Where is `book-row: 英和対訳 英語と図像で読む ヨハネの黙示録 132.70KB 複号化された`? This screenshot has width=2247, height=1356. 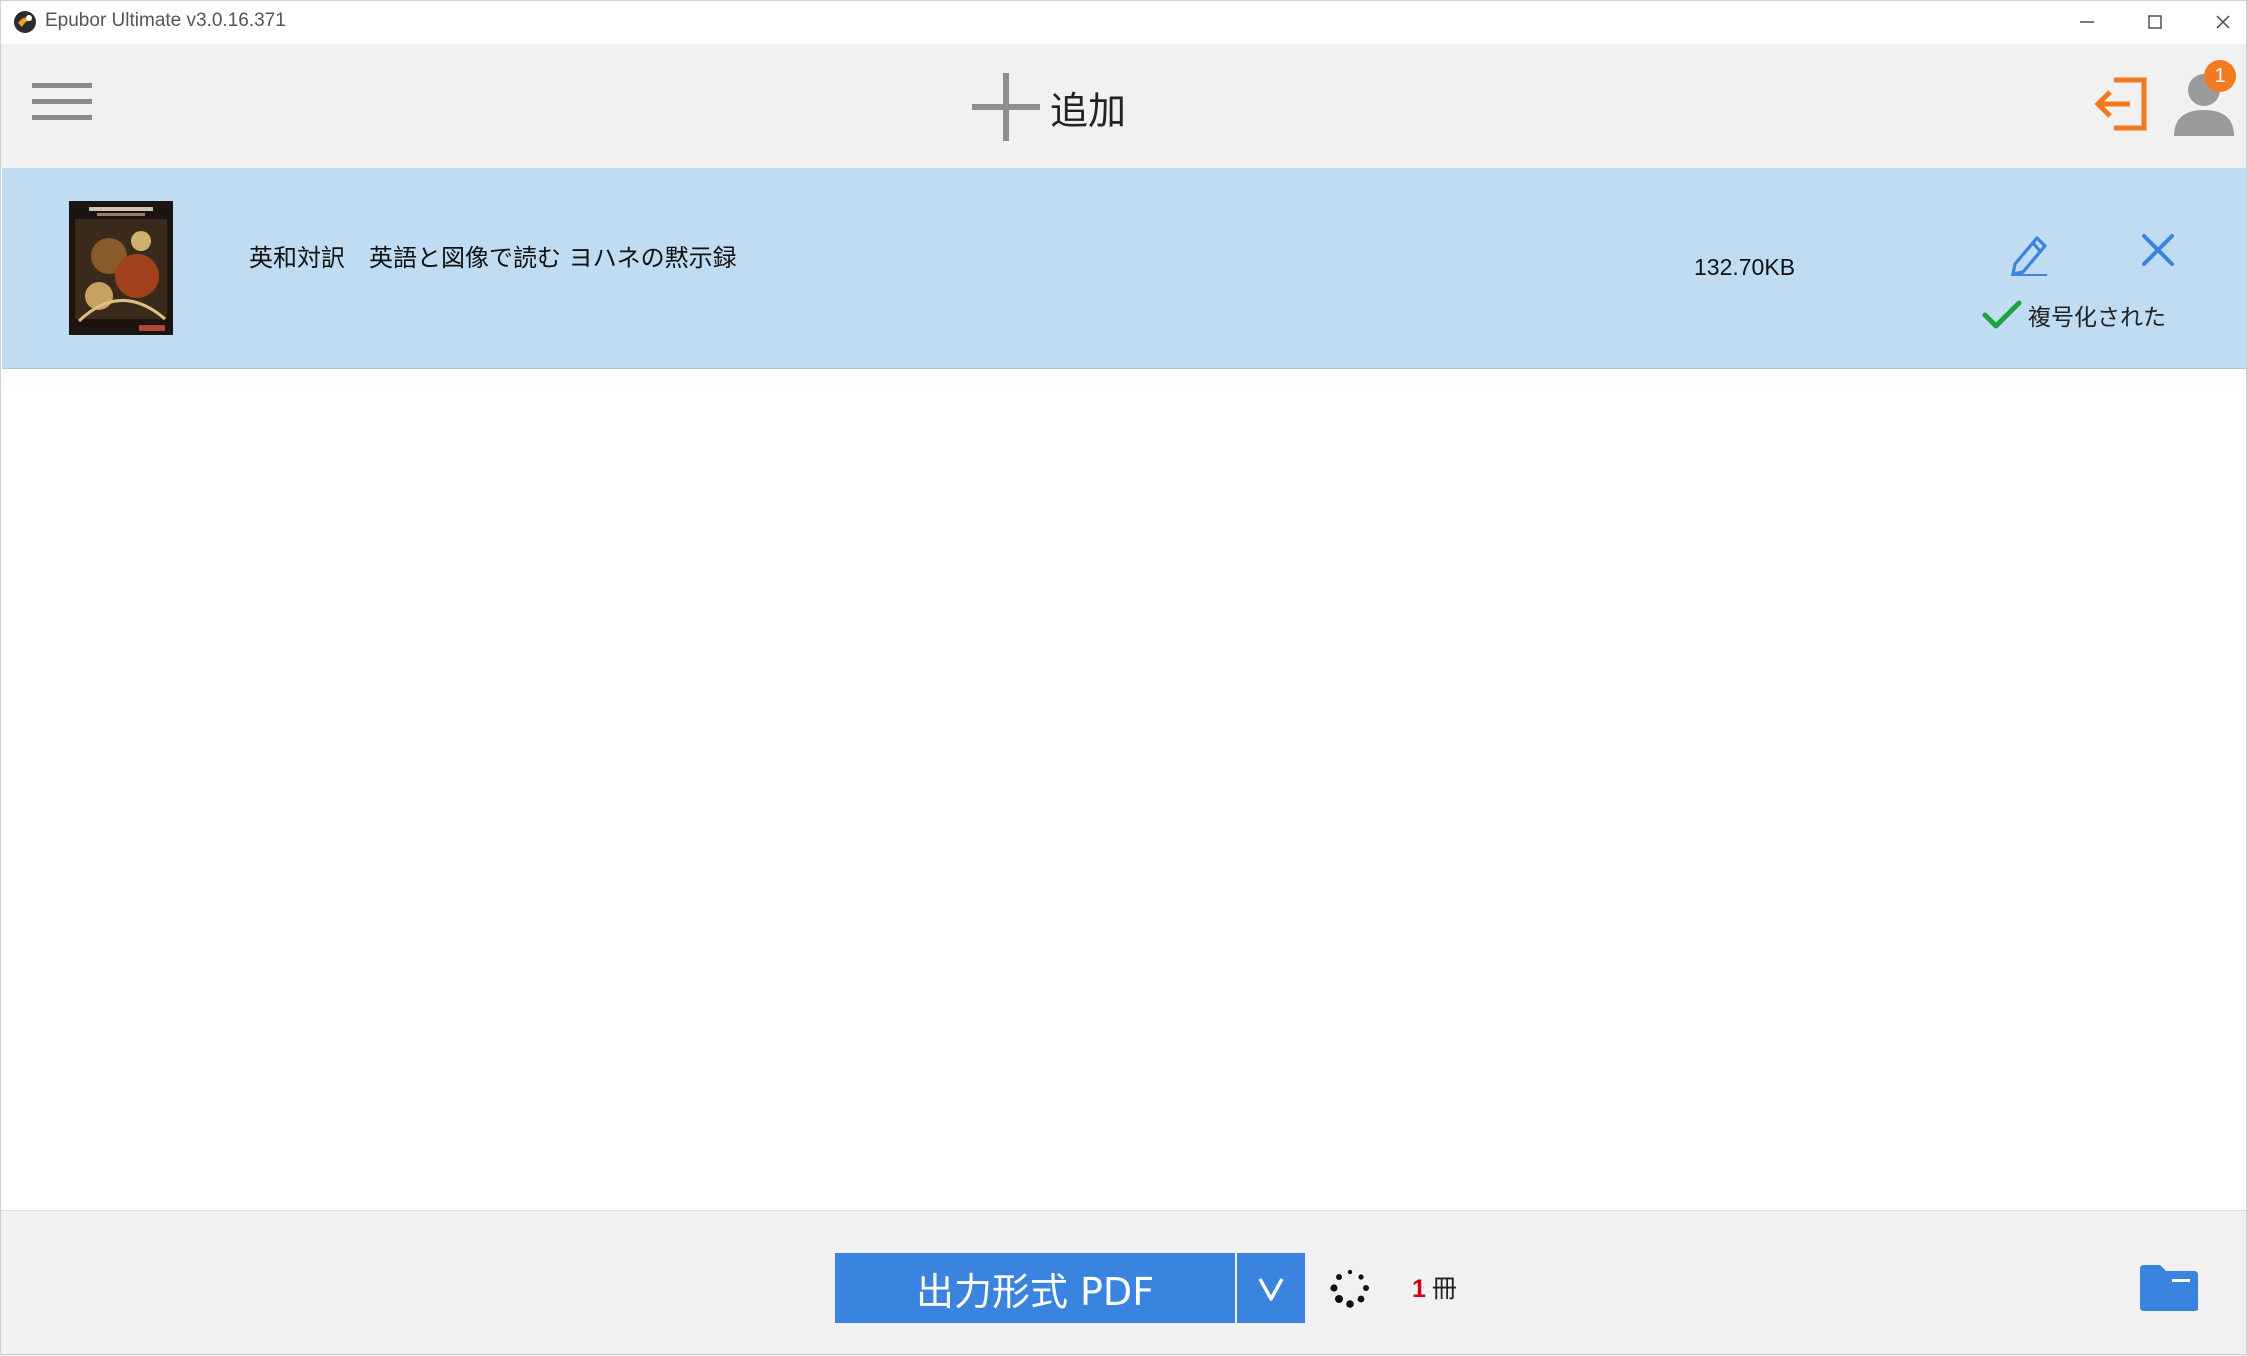 book-row: 英和対訳 英語と図像で読む ヨハネの黙示録 132.70KB 複号化された is located at coordinates (1124, 268).